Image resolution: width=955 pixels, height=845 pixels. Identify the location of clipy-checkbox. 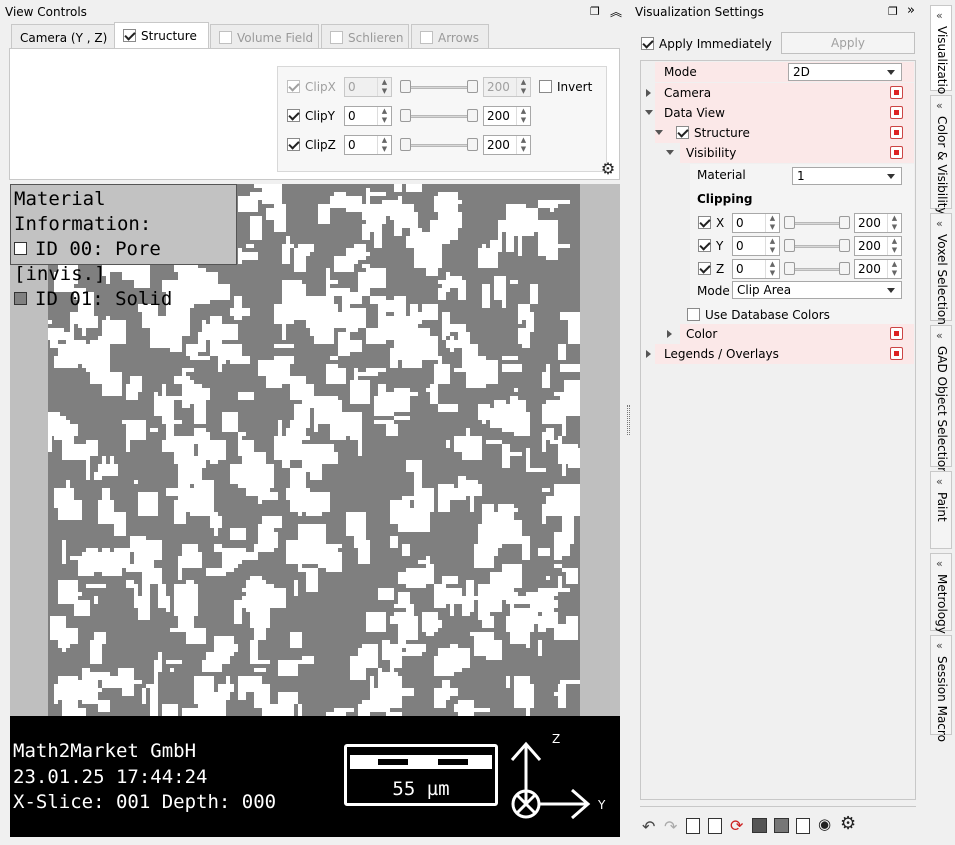
(293, 115).